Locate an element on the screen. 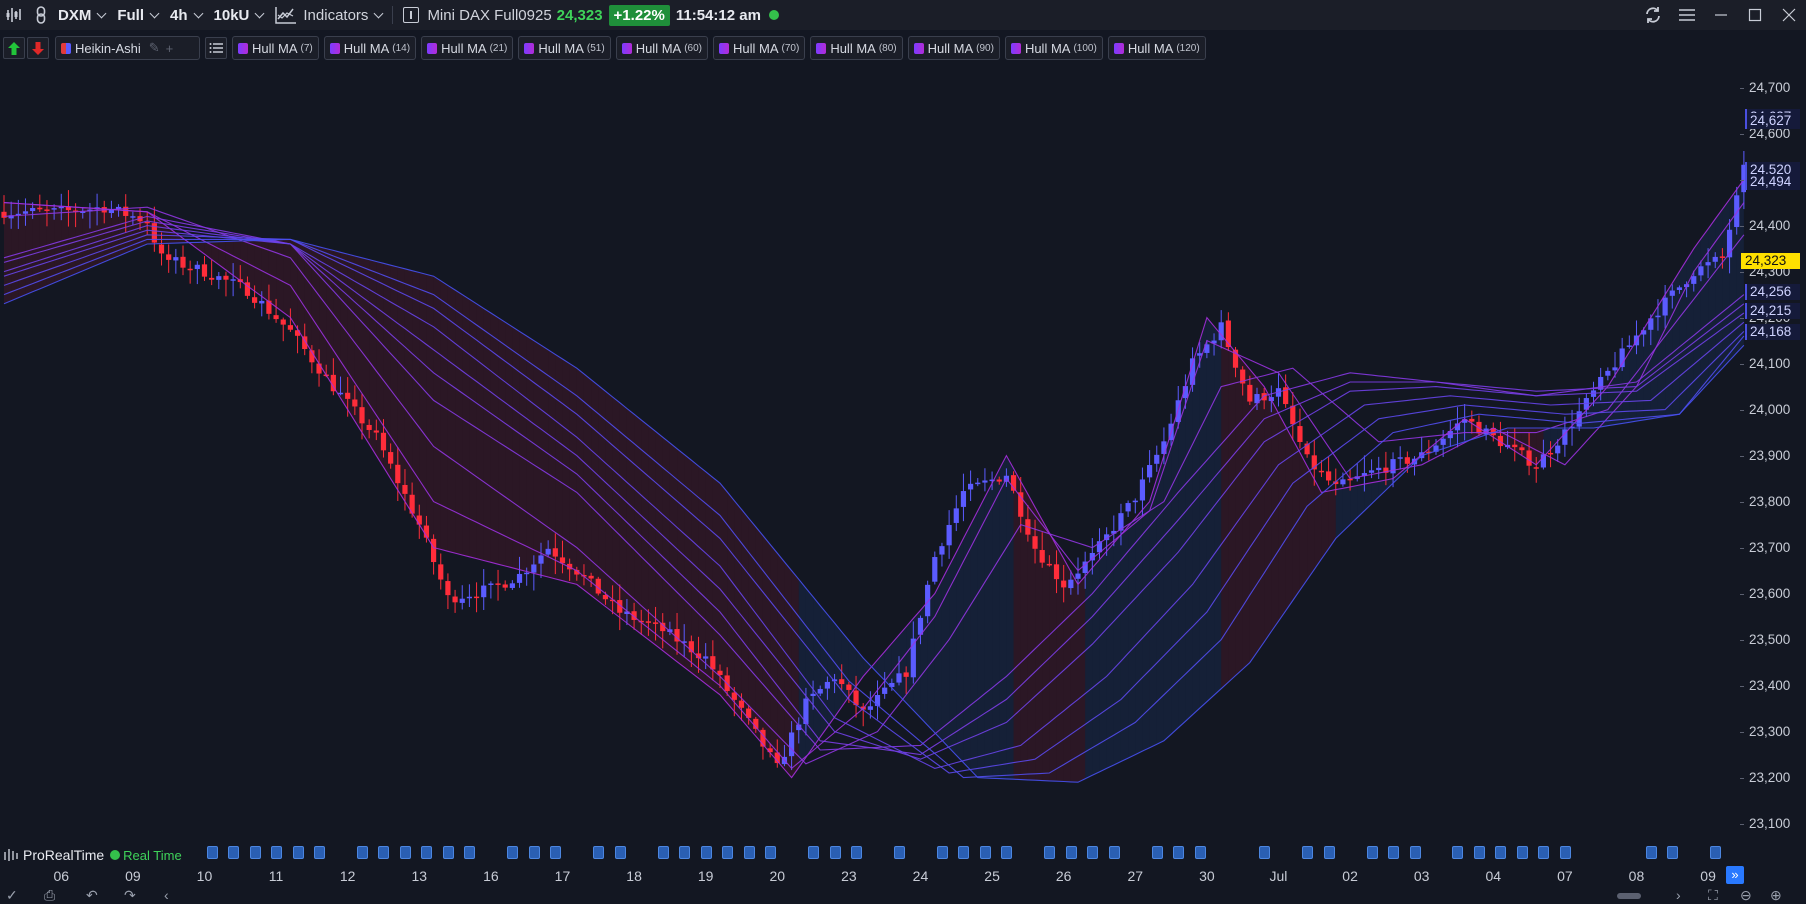 This screenshot has width=1806, height=904. status-bar: ✓ ⎙ ↶ ↷ ‹ › ⛶ ⊖ ⊕ is located at coordinates (903, 895).